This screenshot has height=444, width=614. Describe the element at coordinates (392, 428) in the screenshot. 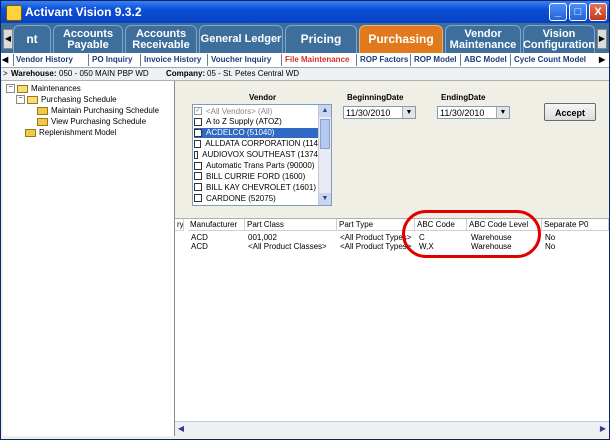

I see `grid-horizontal-scrollbar: ◀ ▶` at that location.